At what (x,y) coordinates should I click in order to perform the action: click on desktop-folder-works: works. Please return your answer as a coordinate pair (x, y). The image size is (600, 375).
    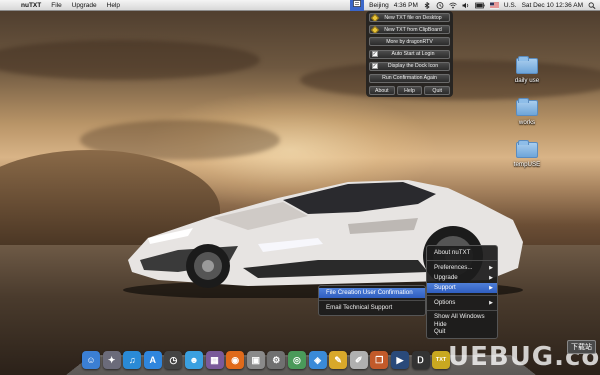
    Looking at the image, I should click on (527, 112).